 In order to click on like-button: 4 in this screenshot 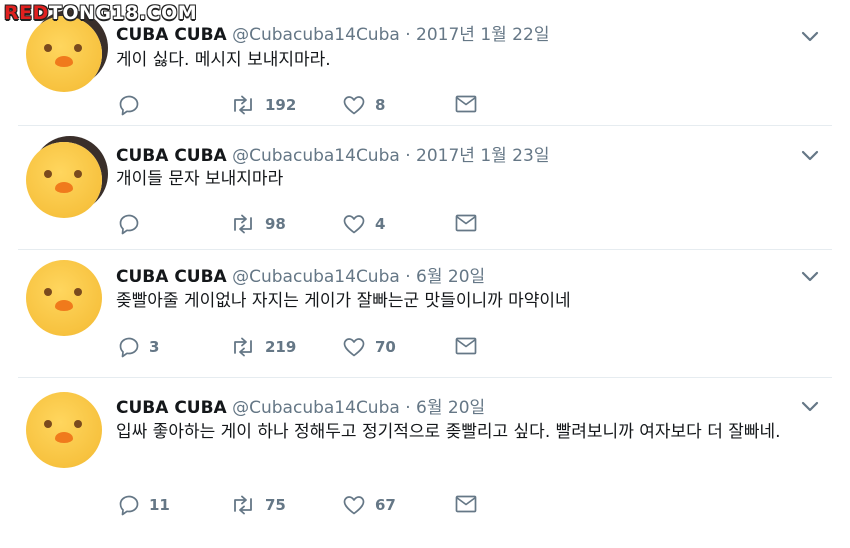, I will do `click(363, 224)`.